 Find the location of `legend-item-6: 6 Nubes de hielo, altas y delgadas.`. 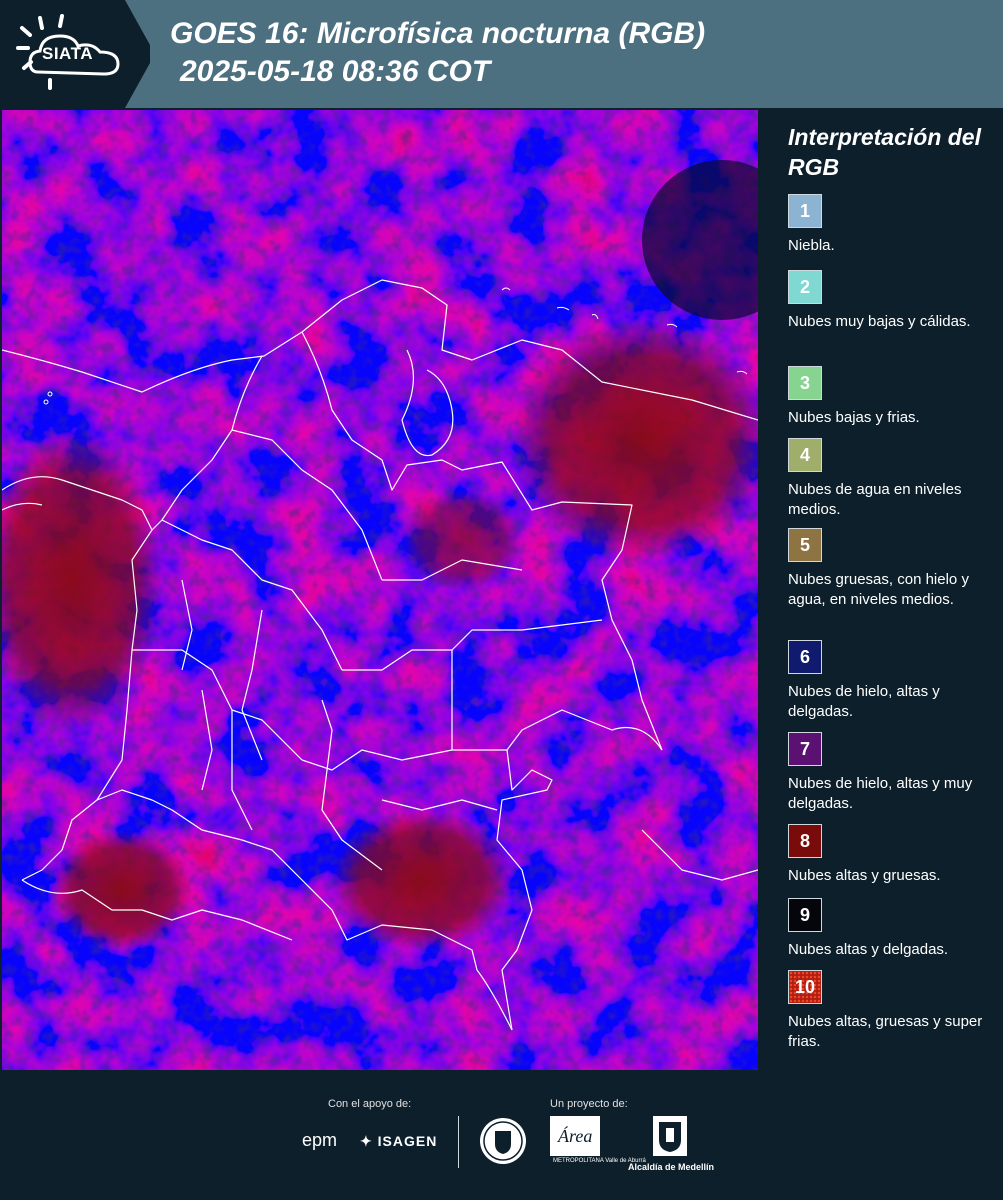

legend-item-6: 6 Nubes de hielo, altas y delgadas. is located at coordinates (888, 681).